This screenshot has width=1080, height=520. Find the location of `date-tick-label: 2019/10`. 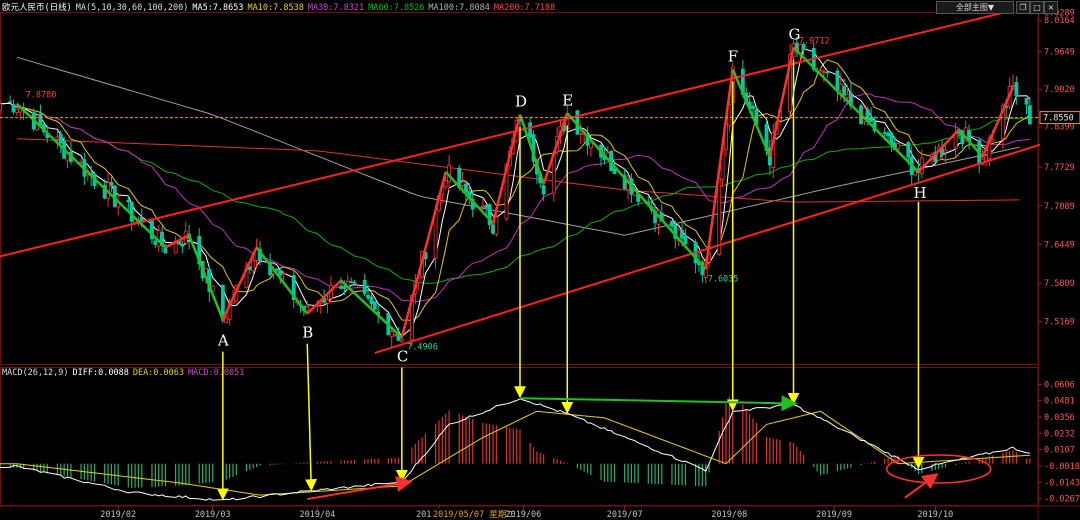

date-tick-label: 2019/10 is located at coordinates (935, 515).